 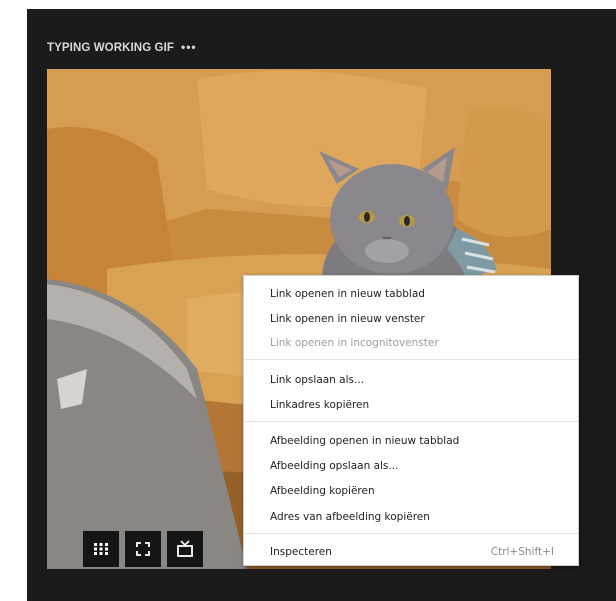 What do you see at coordinates (411, 552) in the screenshot?
I see `menu-item-inspect: Inspecteren Ctrl+Shift+I` at bounding box center [411, 552].